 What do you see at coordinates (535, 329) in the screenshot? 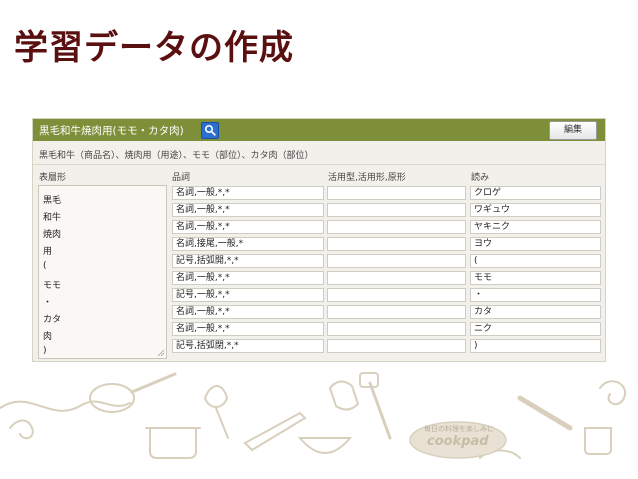
I see `reading-field: ニク` at bounding box center [535, 329].